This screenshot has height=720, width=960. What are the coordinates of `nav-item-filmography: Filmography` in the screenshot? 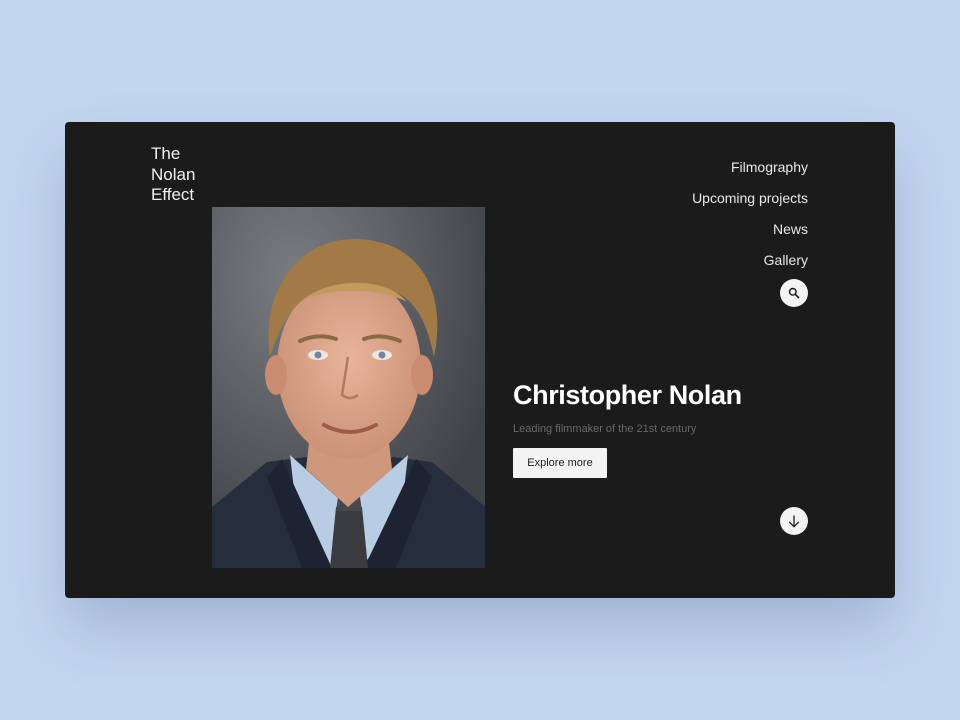 It's located at (769, 167).